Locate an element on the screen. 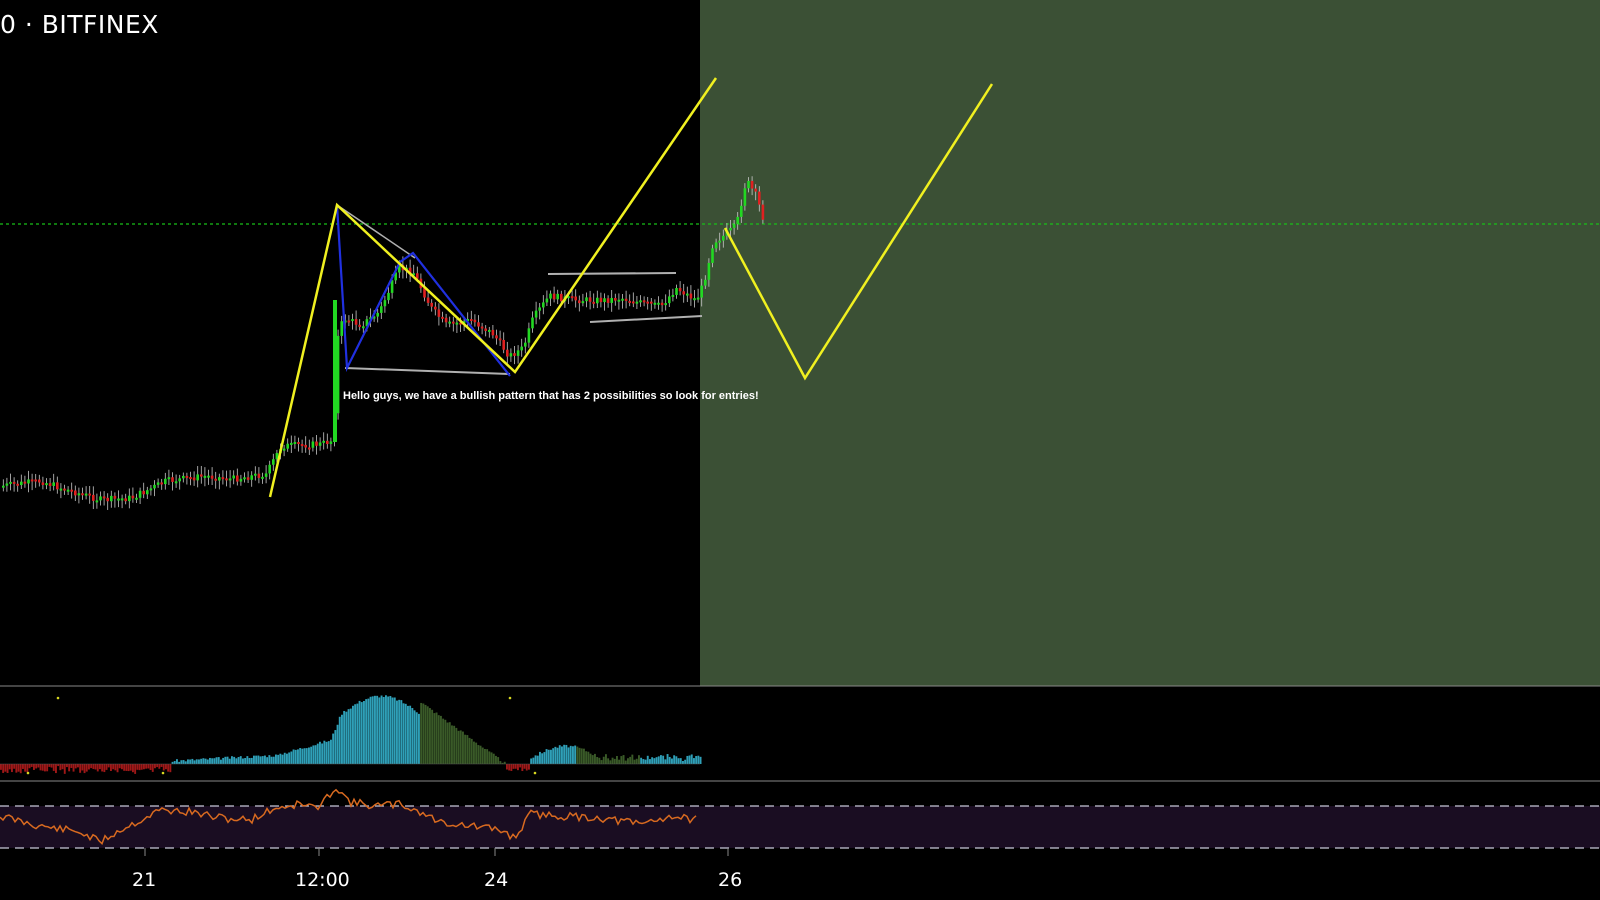 This screenshot has height=900, width=1600. x-tick-label-2: 12:00 is located at coordinates (322, 880).